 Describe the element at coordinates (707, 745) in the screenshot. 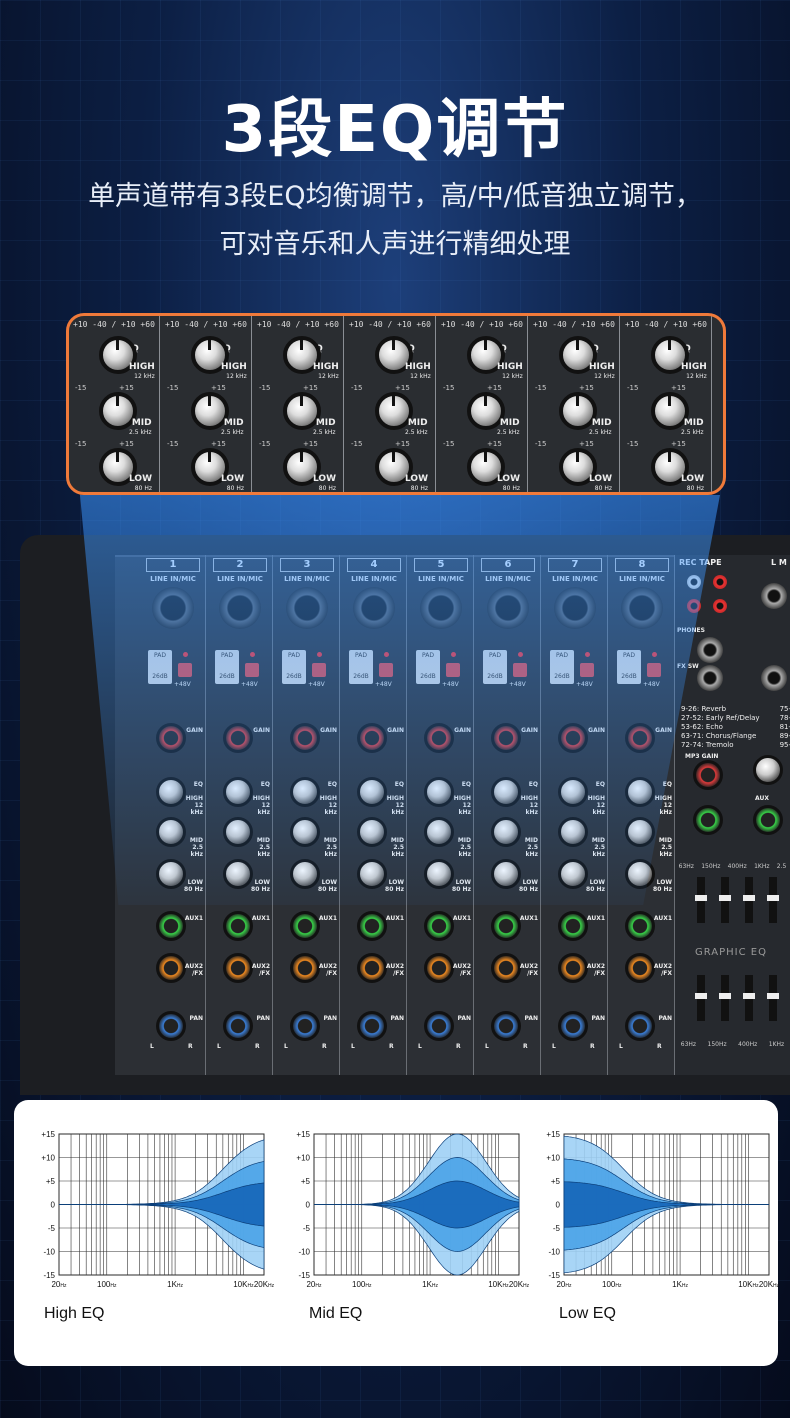

I see `fx-preset-name: 72-74: Tremolo` at that location.